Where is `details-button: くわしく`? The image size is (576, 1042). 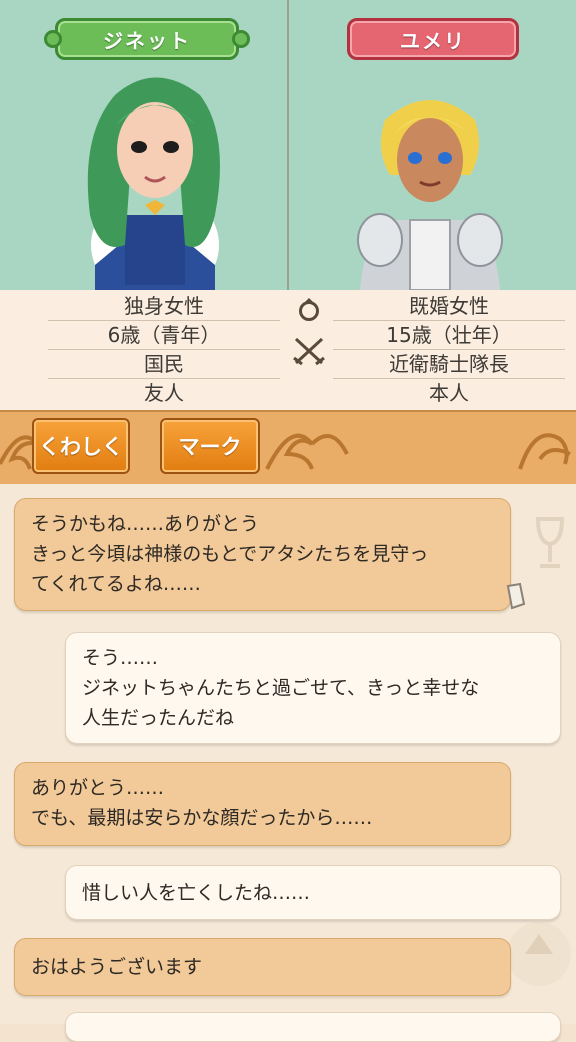 details-button: くわしく is located at coordinates (81, 446).